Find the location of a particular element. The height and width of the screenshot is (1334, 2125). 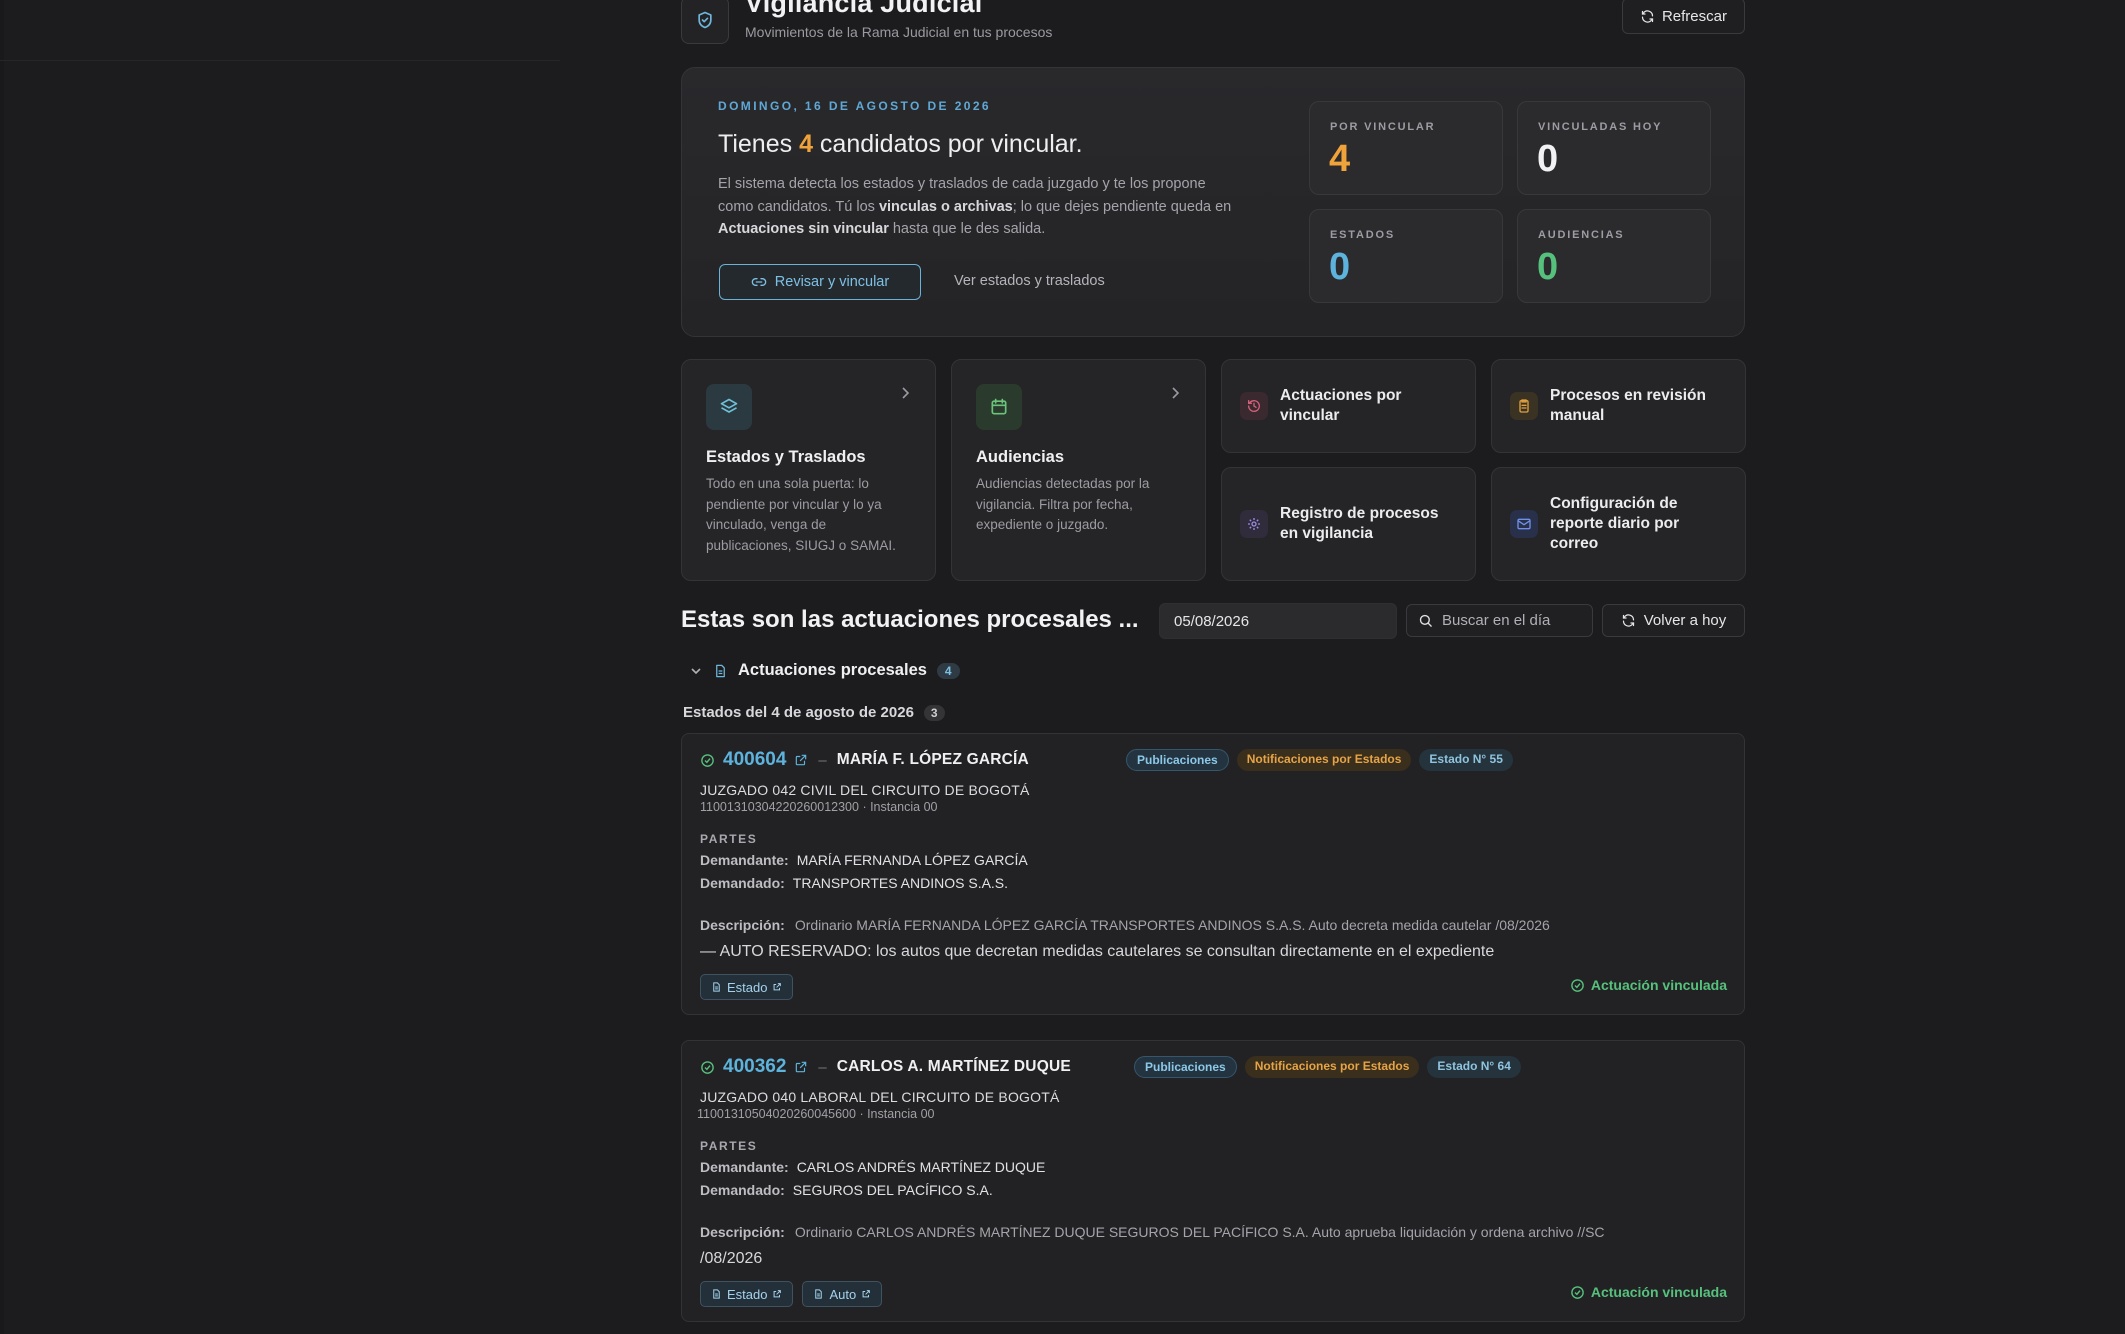

gear-icon is located at coordinates (1254, 524).